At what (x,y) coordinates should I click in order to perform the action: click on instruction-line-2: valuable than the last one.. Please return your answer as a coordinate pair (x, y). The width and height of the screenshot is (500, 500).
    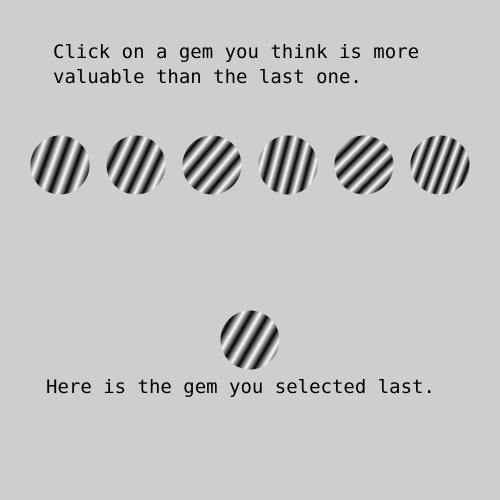
    Looking at the image, I should click on (207, 77).